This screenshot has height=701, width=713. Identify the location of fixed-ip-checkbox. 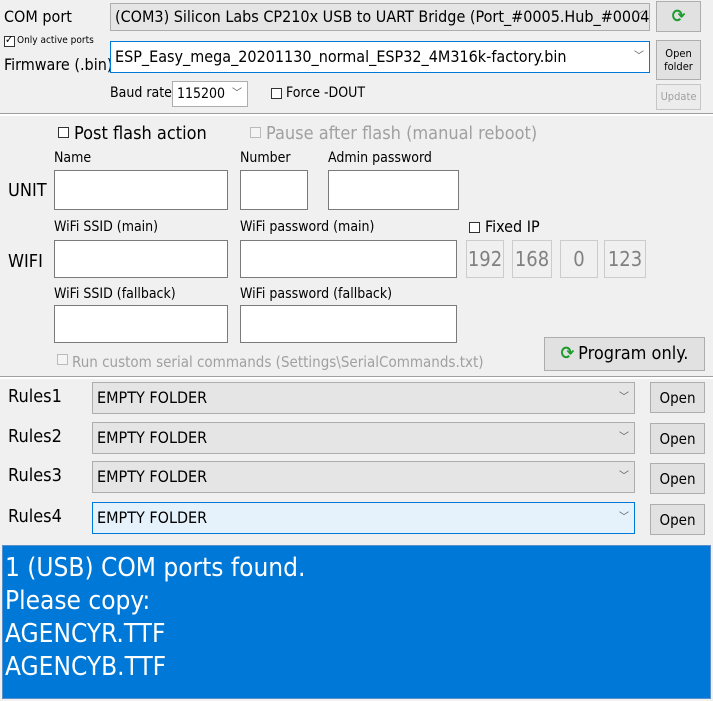
(474, 227).